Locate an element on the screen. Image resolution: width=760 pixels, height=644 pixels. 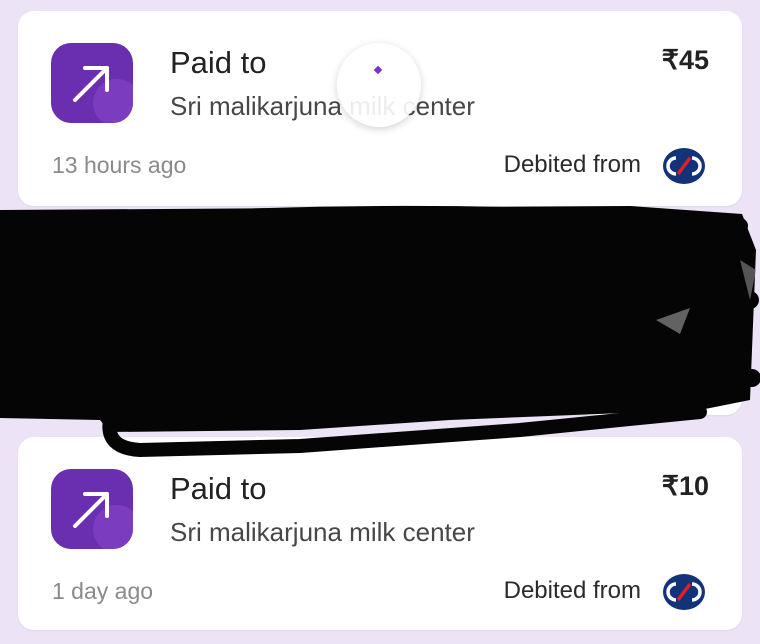
transaction-amount: ₹10 is located at coordinates (685, 486).